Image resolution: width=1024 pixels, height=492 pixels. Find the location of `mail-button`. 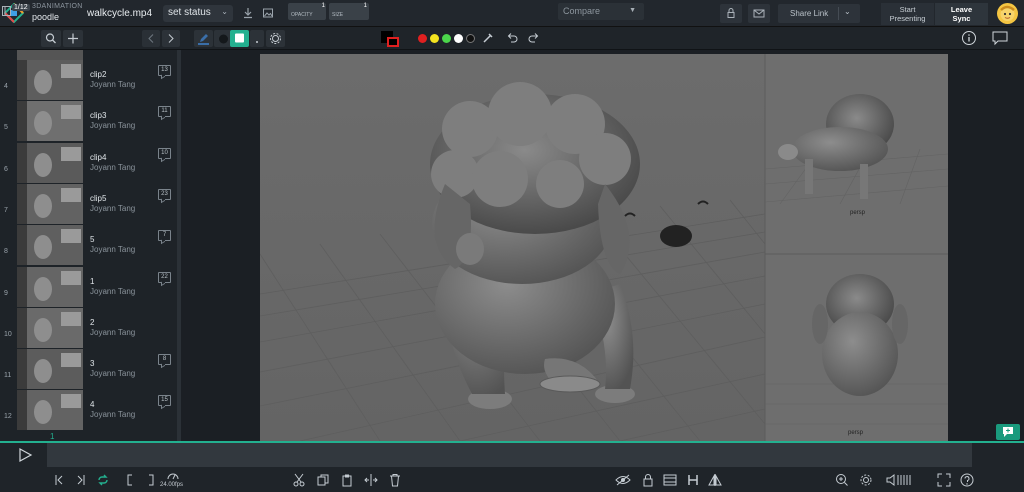

mail-button is located at coordinates (759, 13).